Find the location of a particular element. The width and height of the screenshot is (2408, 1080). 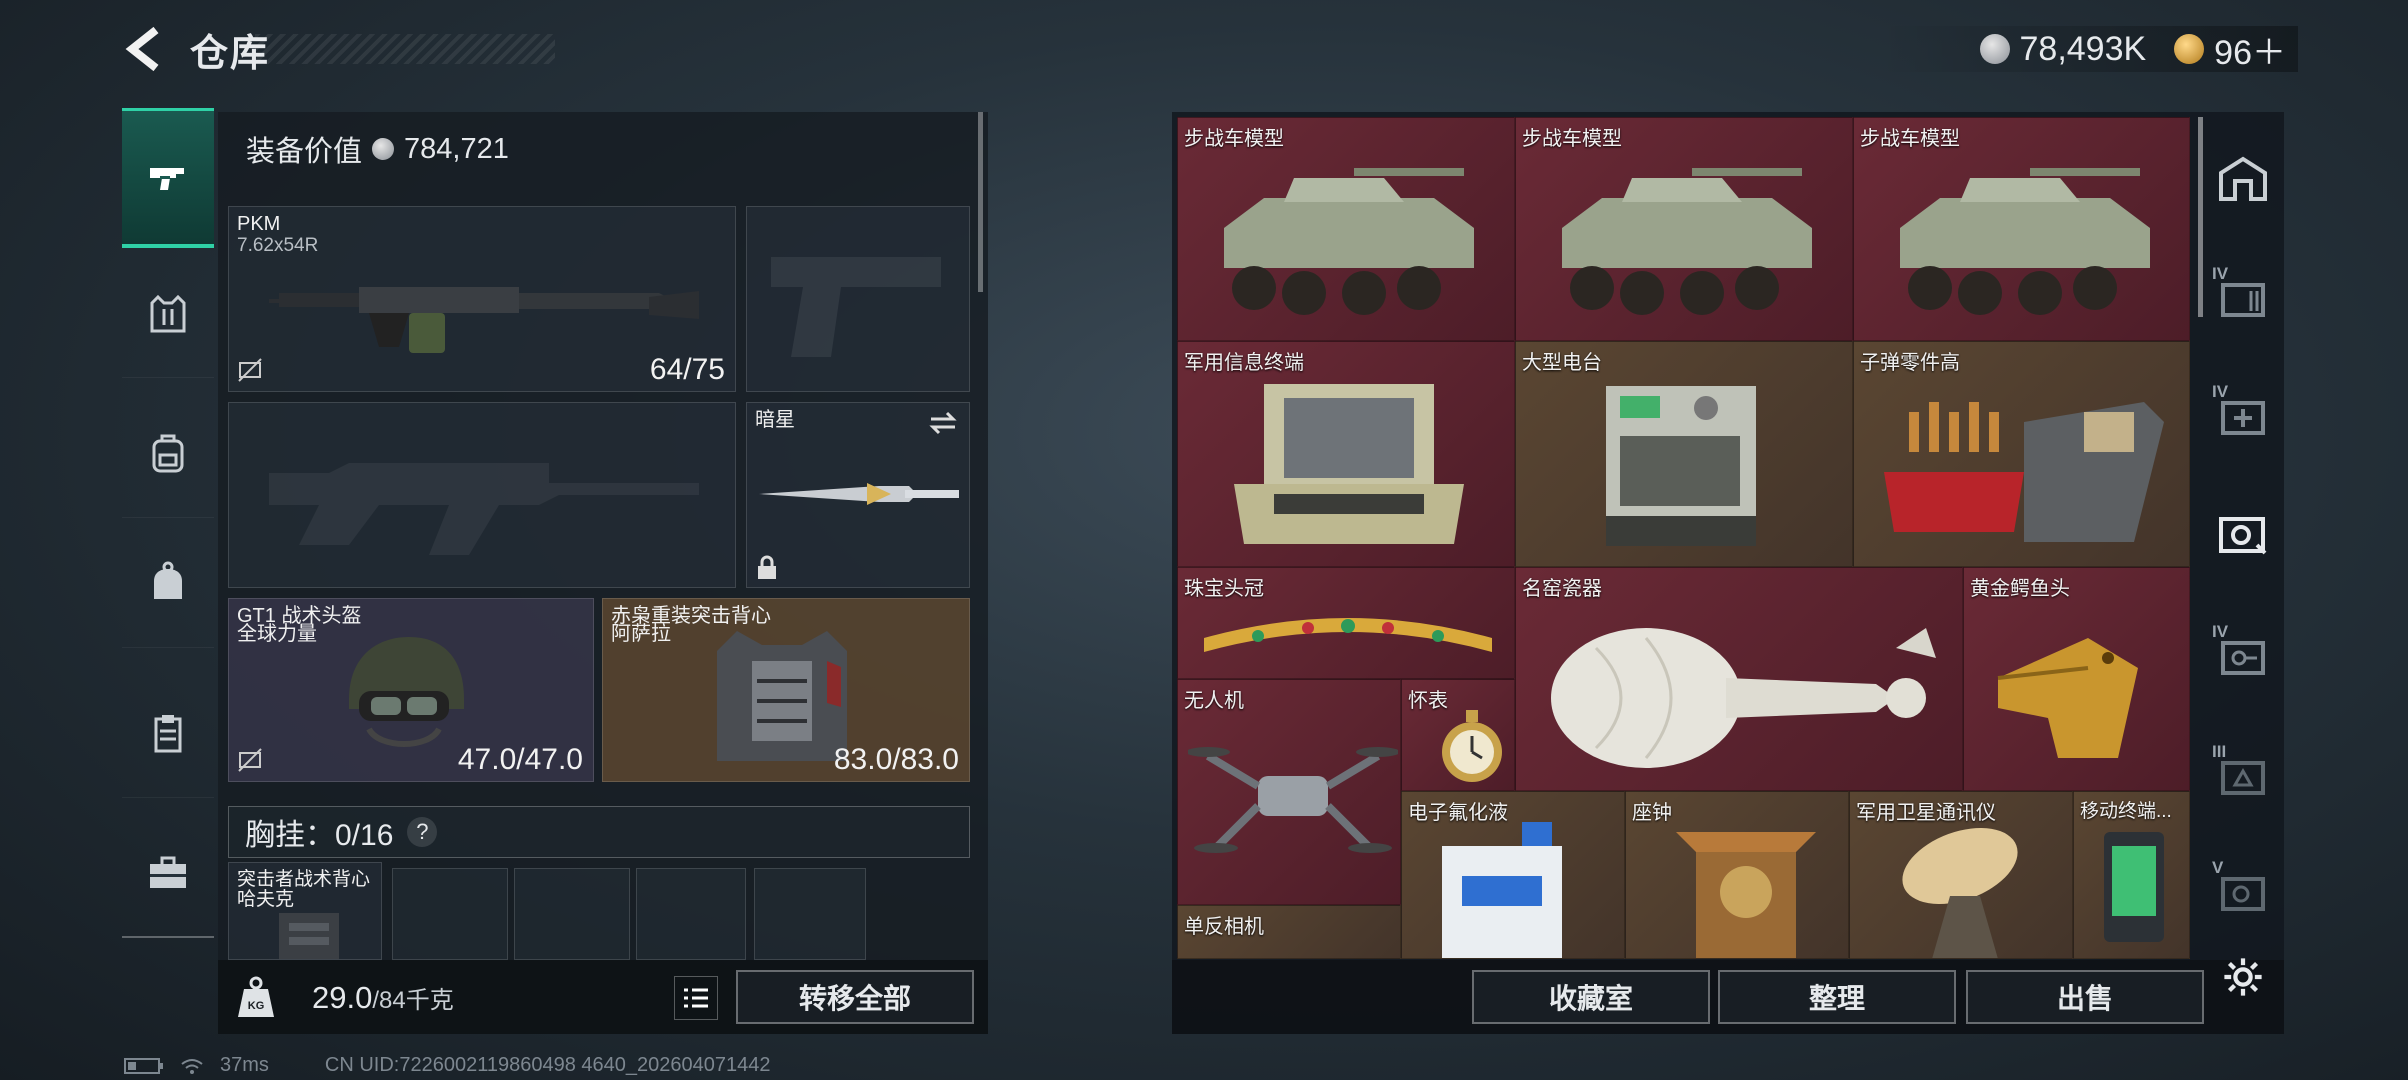

storage-item: 珠宝头冠 is located at coordinates (1346, 623).